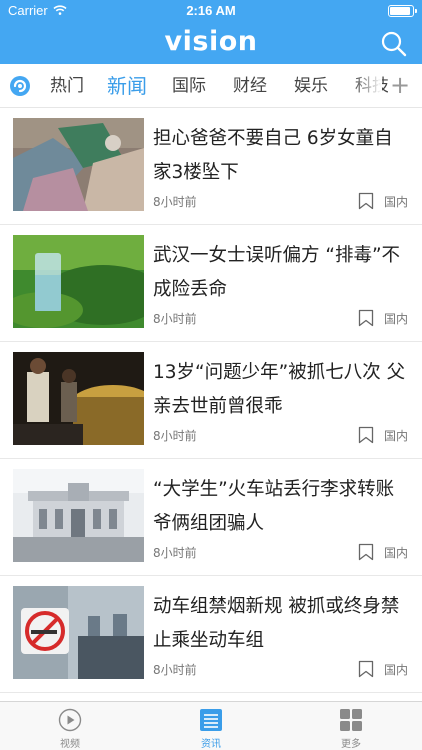 This screenshot has width=422, height=750. I want to click on tab-entertainment: 娱乐, so click(311, 85).